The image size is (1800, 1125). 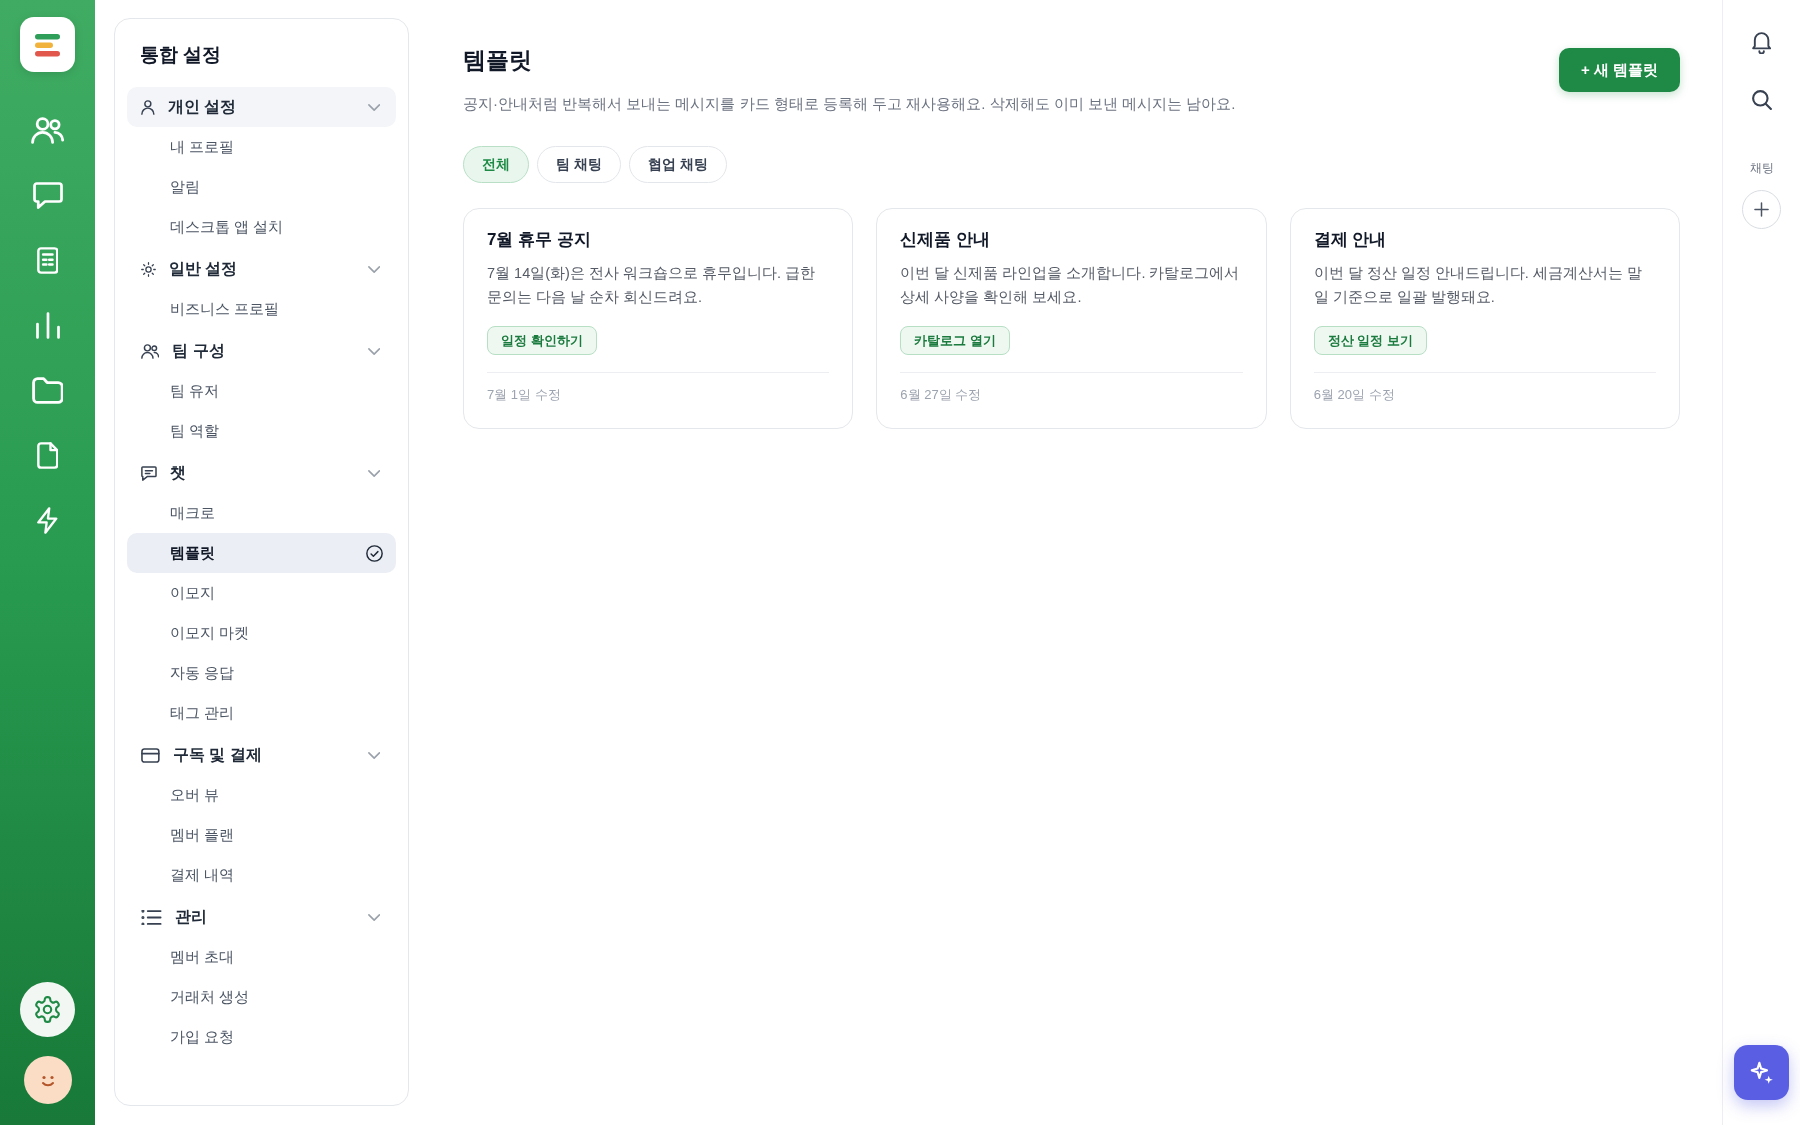 What do you see at coordinates (47, 520) in the screenshot?
I see `lightning-icon` at bounding box center [47, 520].